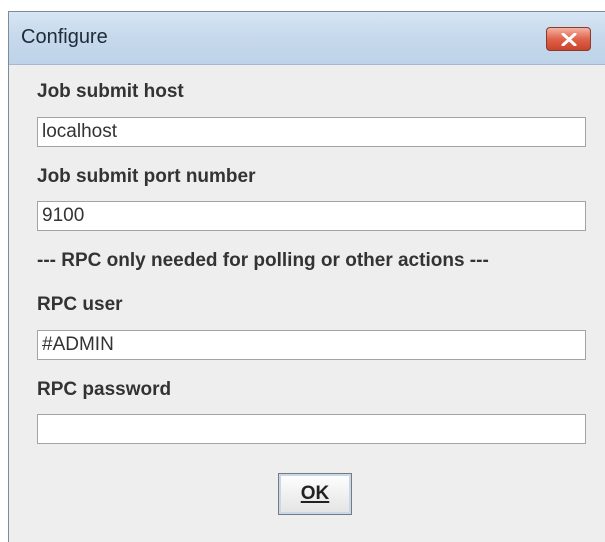 The width and height of the screenshot is (605, 542). I want to click on ok-button-label: OK, so click(315, 493).